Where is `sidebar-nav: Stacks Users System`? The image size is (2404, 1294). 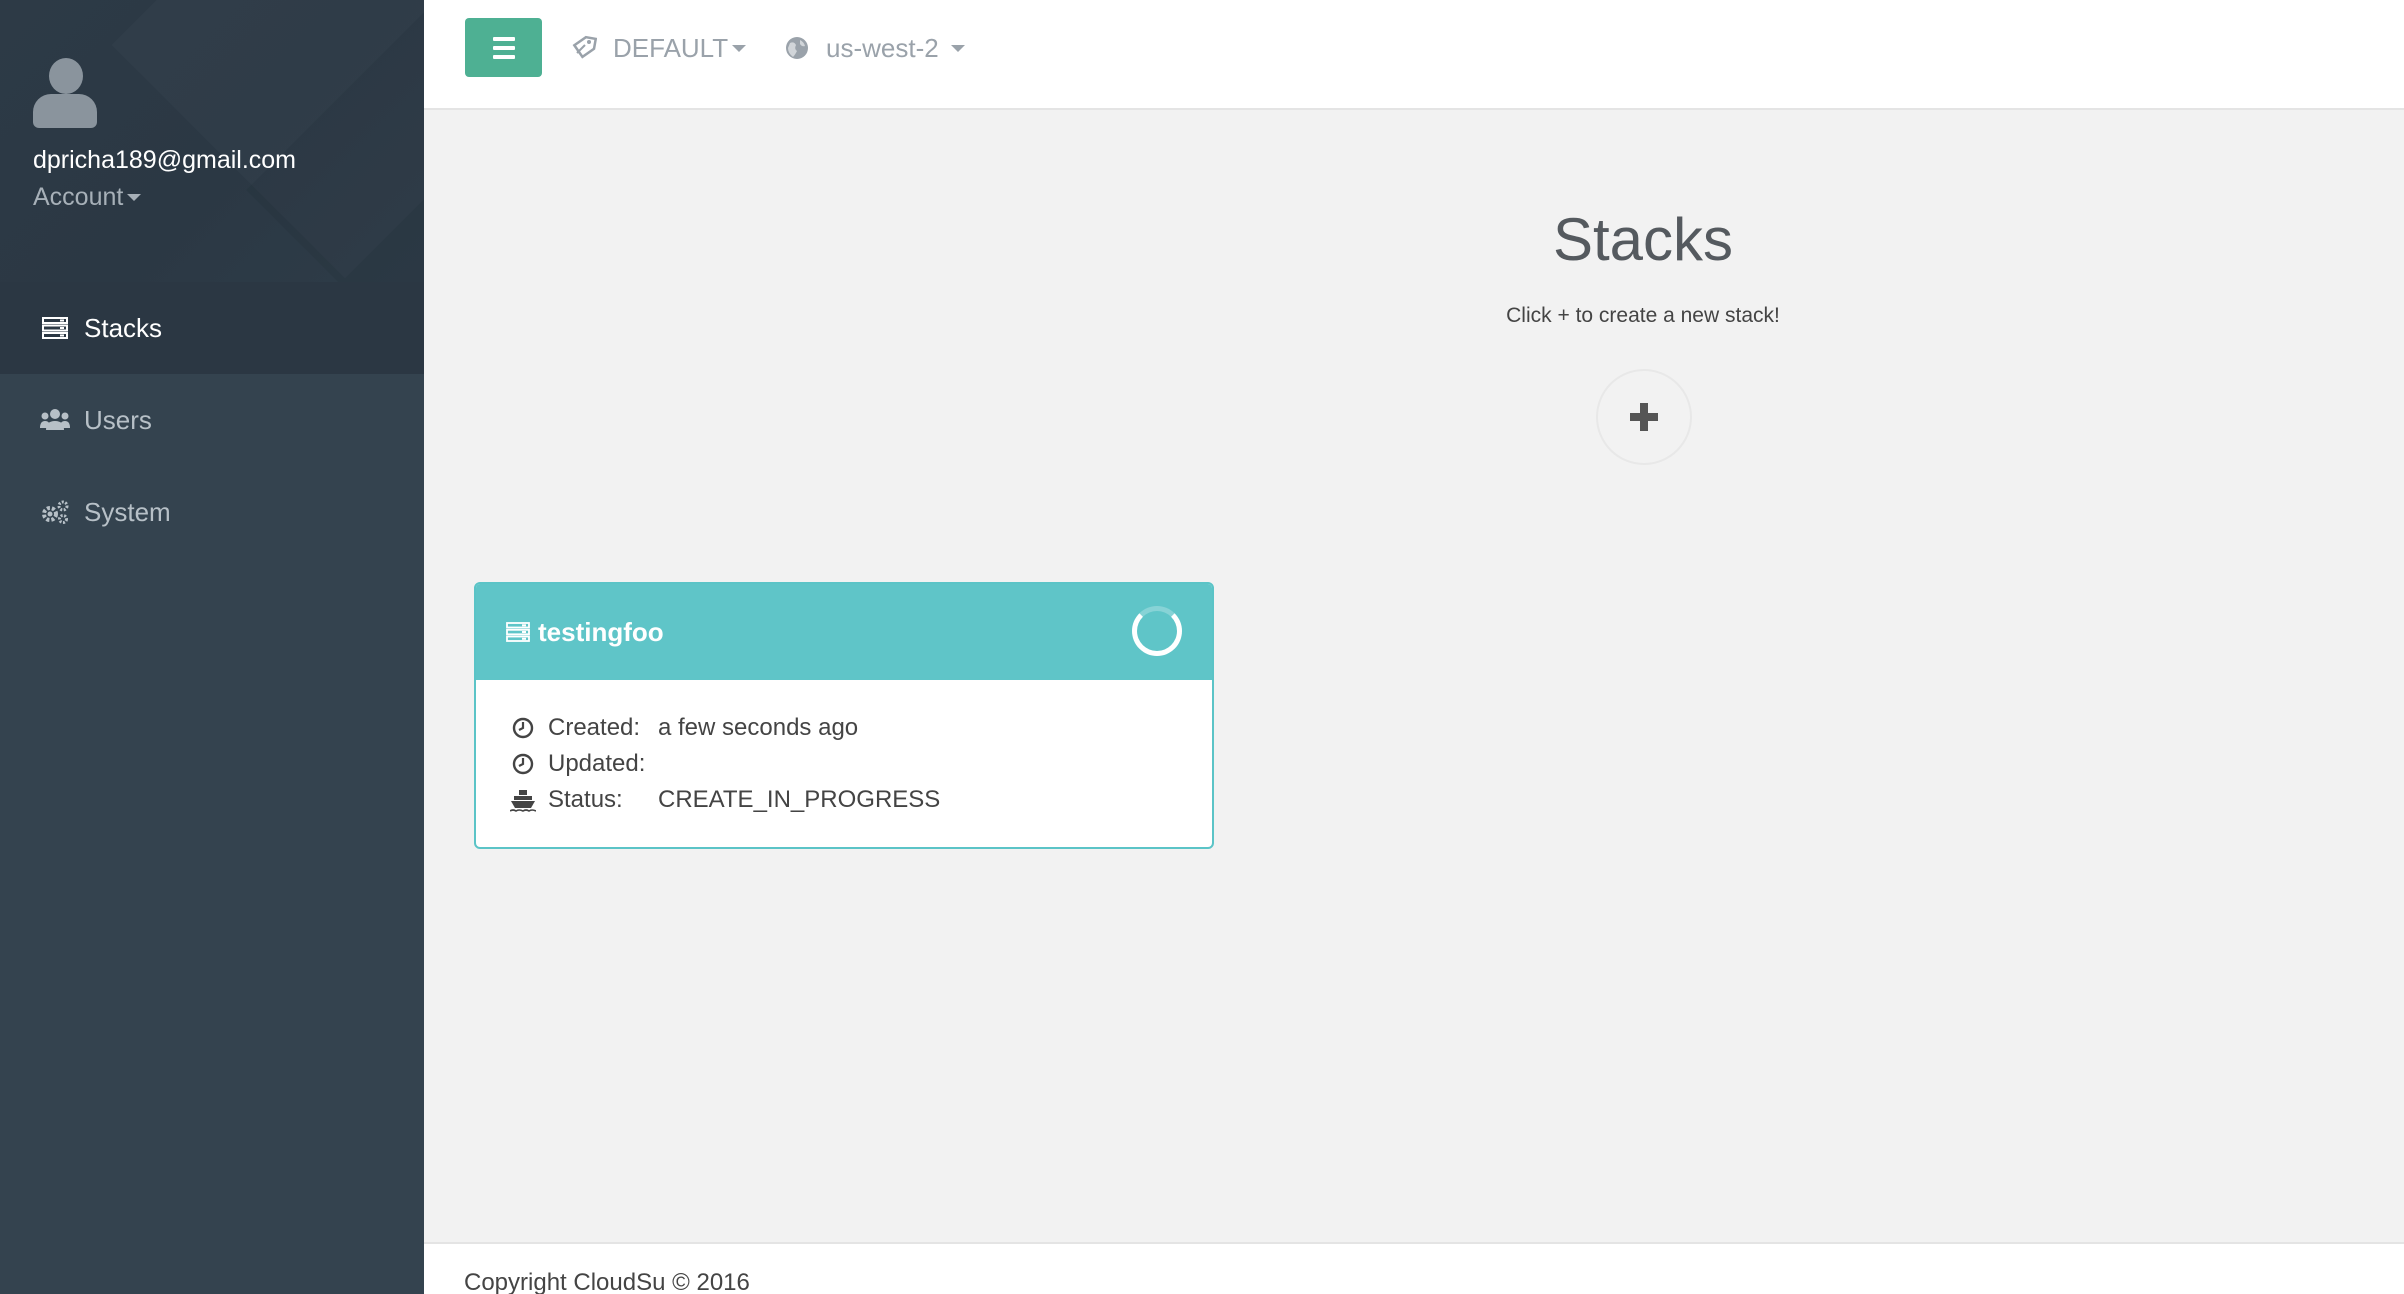 sidebar-nav: Stacks Users System is located at coordinates (212, 420).